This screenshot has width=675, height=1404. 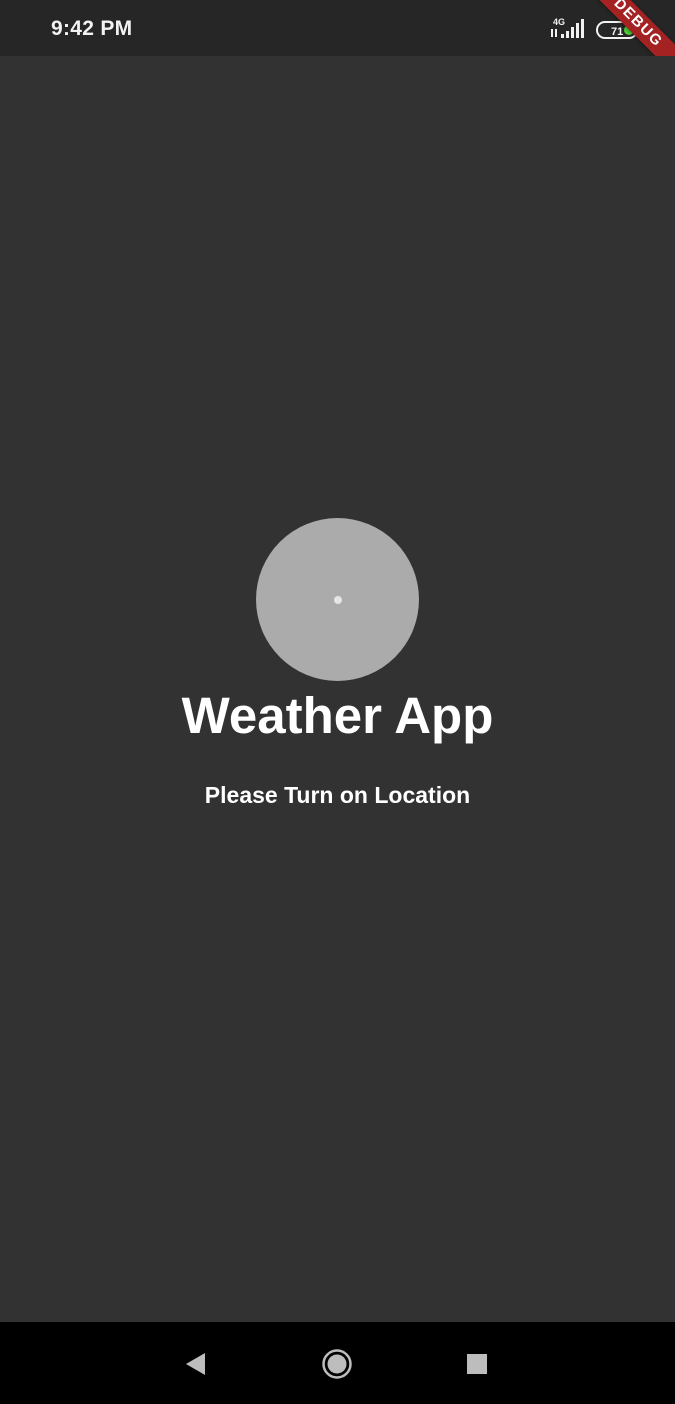 I want to click on status-bar: 9:42 PM 4G 71 DEBUG, so click(x=337, y=28).